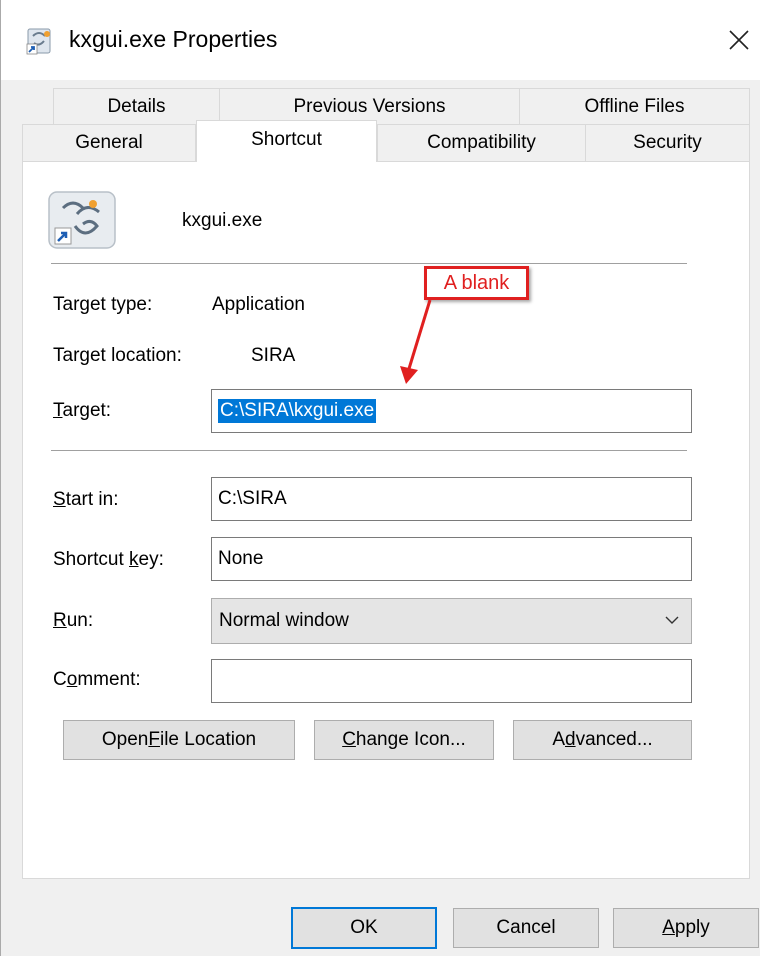 The image size is (760, 956). What do you see at coordinates (451, 681) in the screenshot?
I see `comment-input` at bounding box center [451, 681].